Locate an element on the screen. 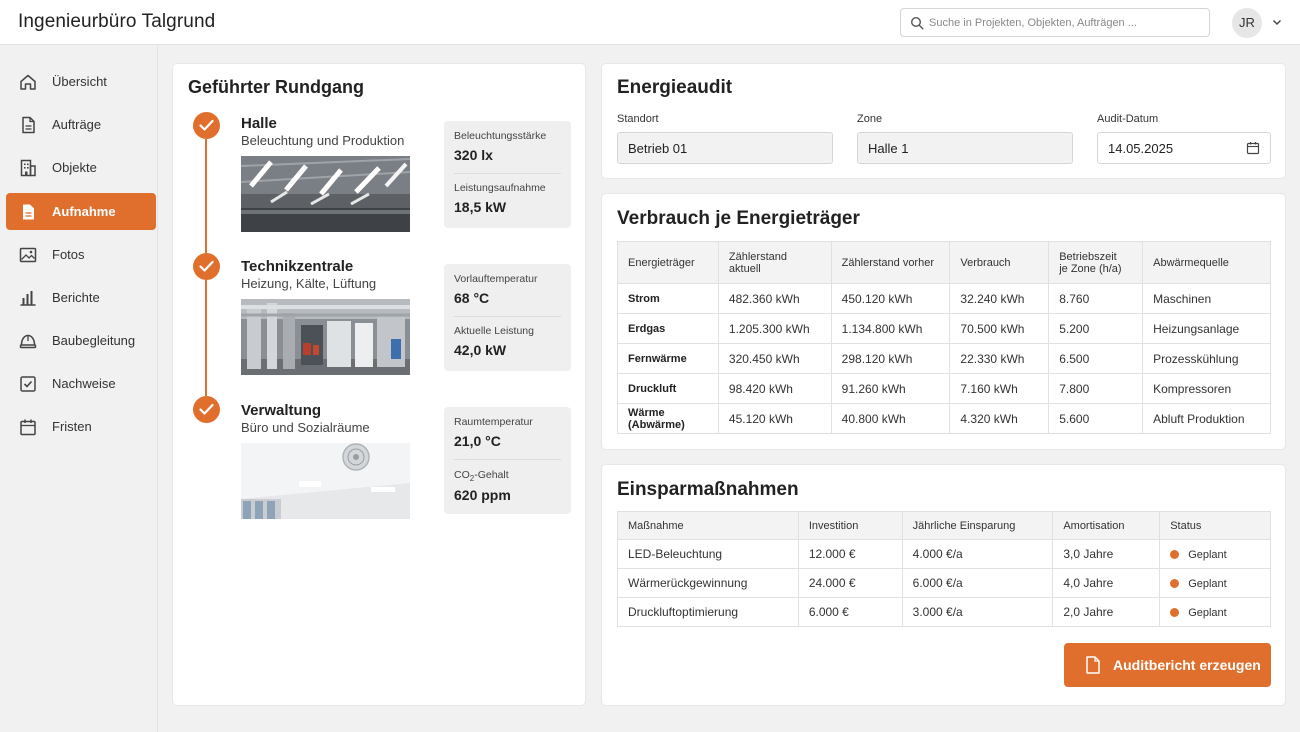  table-cell: 298.120 kWh is located at coordinates (890, 358).